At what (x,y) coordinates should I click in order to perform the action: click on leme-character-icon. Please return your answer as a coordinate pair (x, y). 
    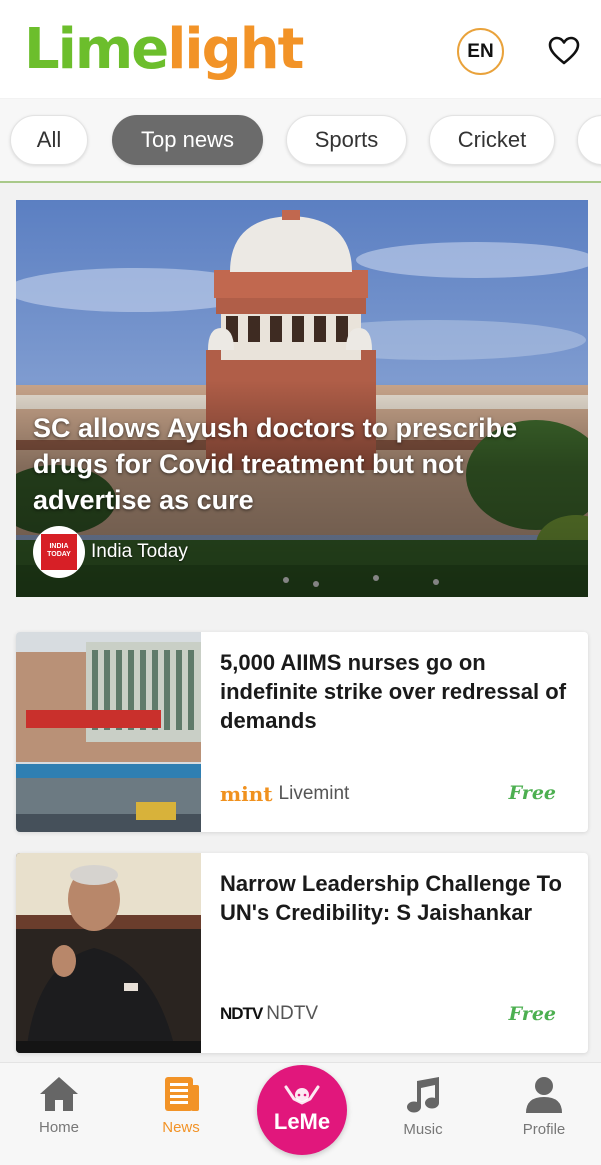
    Looking at the image, I should click on (302, 1095).